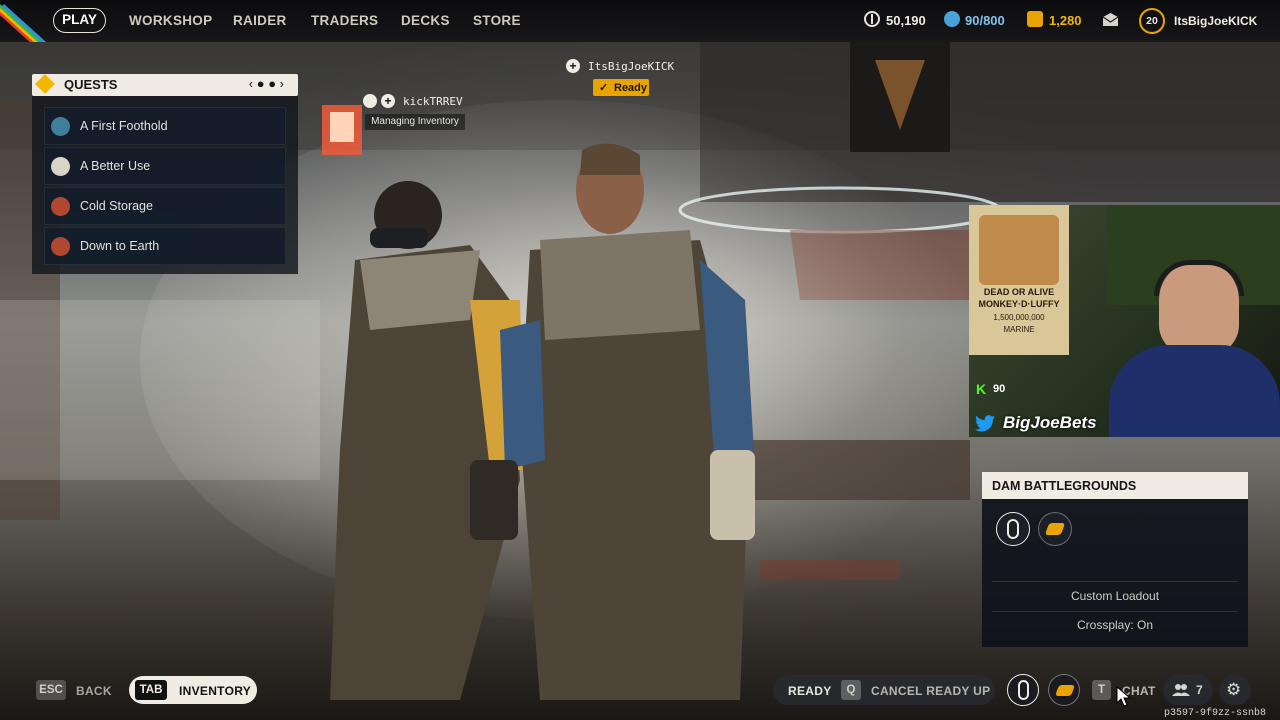  What do you see at coordinates (810, 691) in the screenshot?
I see `ready-button: READY` at bounding box center [810, 691].